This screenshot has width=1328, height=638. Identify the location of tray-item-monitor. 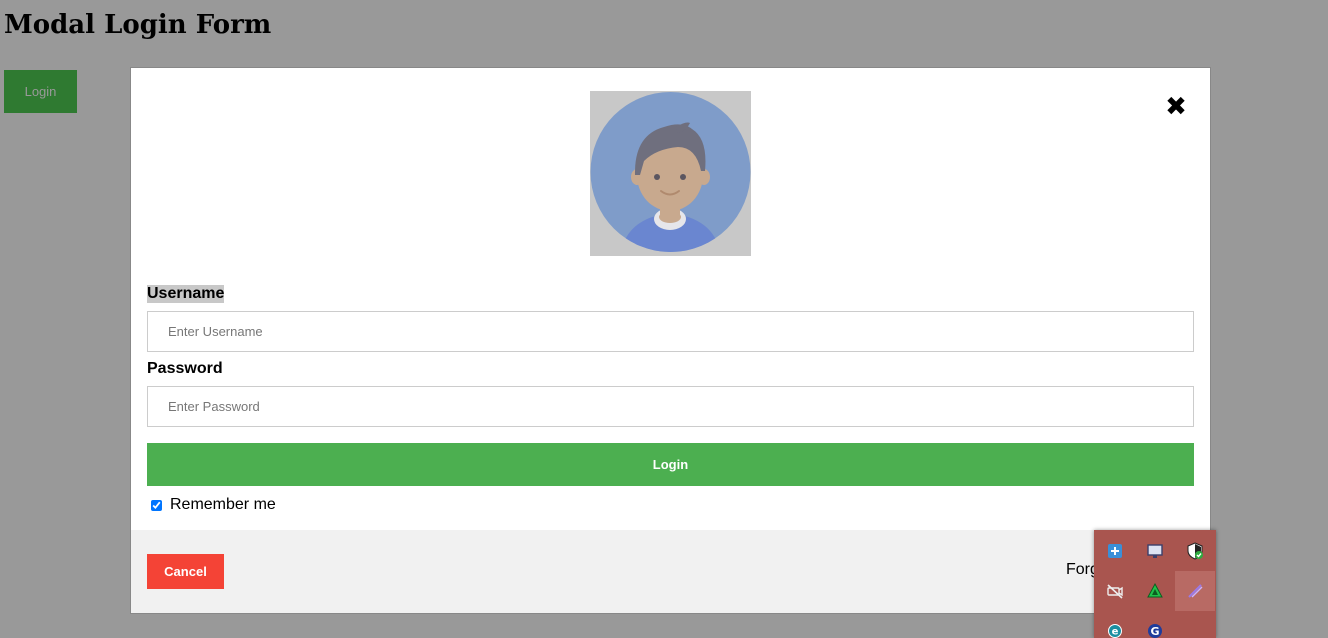
(1155, 551).